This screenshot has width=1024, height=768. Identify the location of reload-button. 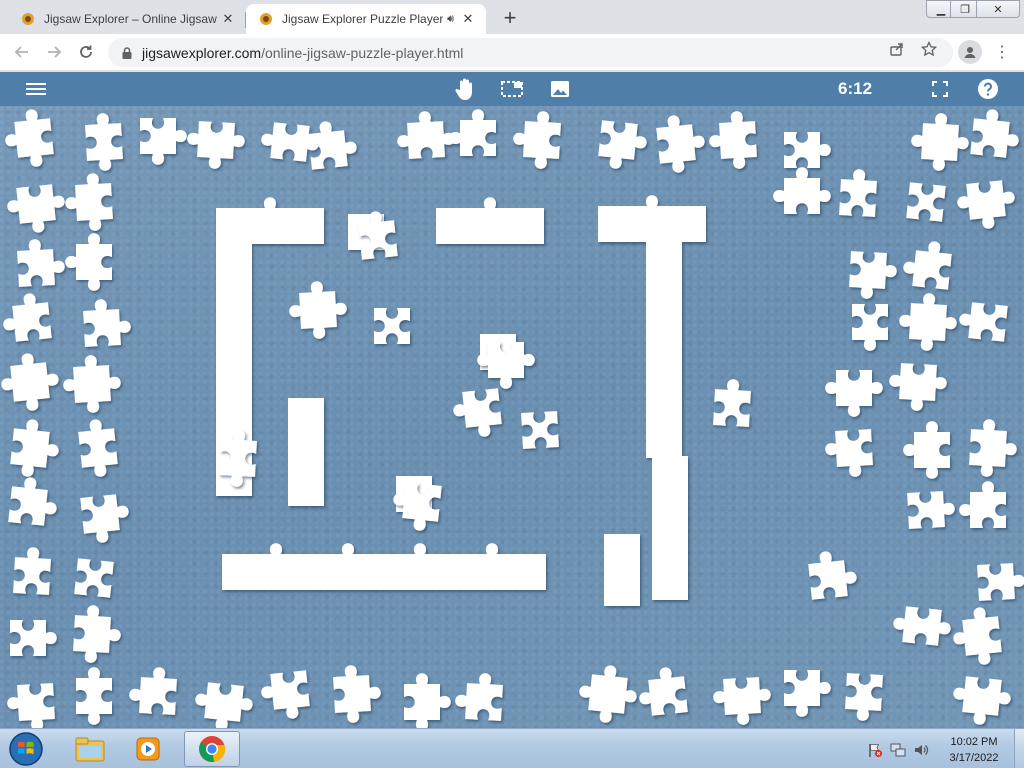
(86, 52).